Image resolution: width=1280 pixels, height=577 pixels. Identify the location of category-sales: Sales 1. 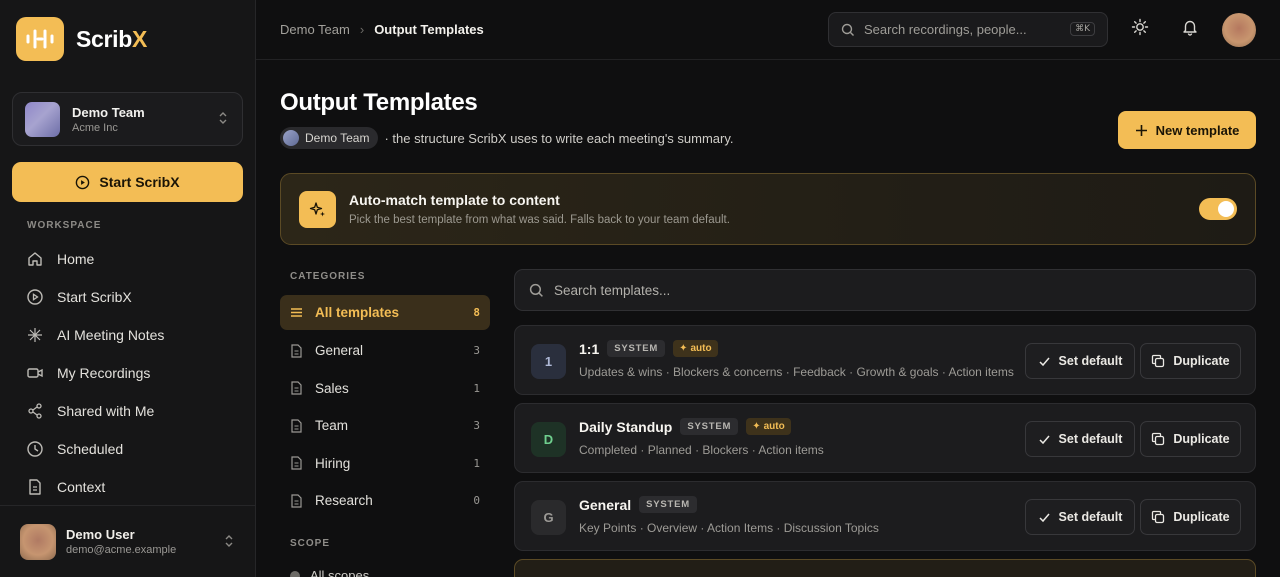
(385, 389).